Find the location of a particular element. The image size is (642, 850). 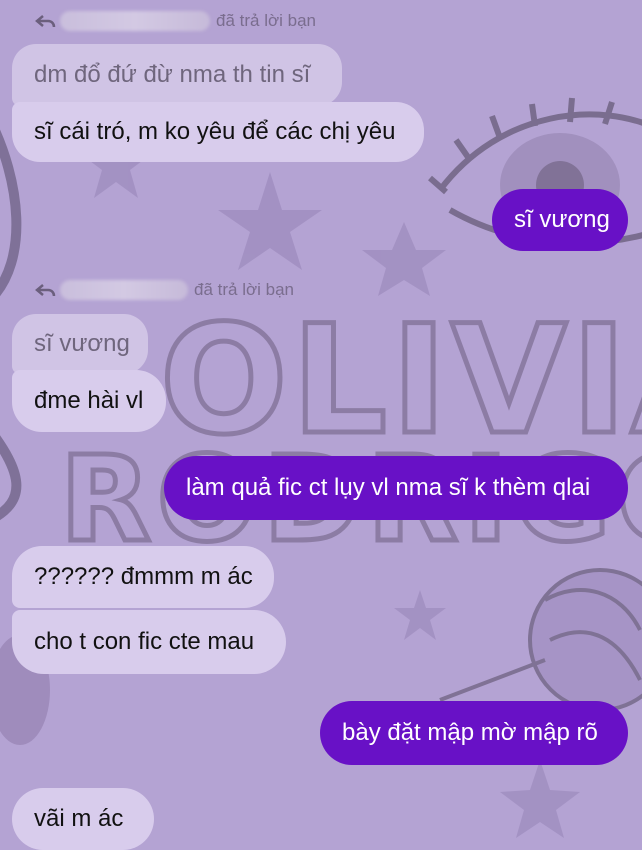

message-text: làm quả fic ct lụy vl nma sĩ k thèm qlai is located at coordinates (388, 487).